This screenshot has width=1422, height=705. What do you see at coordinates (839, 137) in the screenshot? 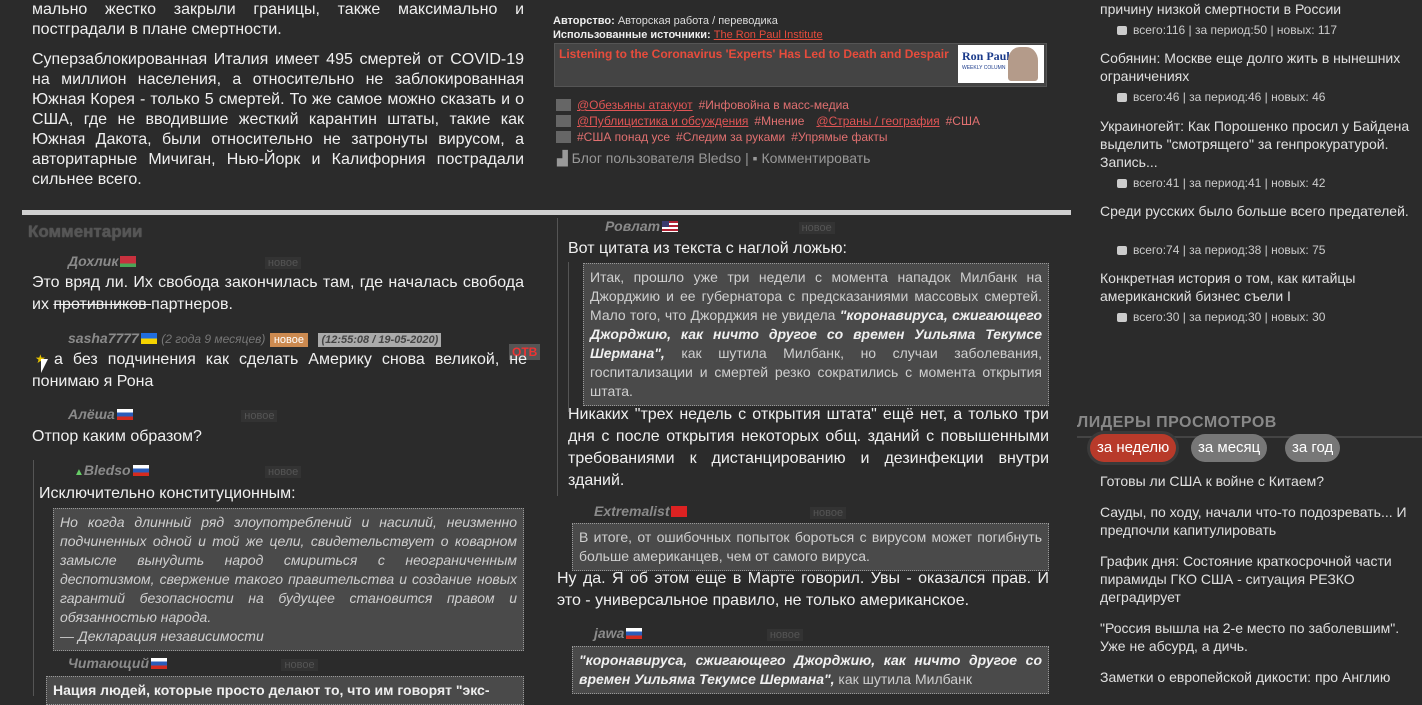
I see `tag-link: #Упрямые факты` at bounding box center [839, 137].